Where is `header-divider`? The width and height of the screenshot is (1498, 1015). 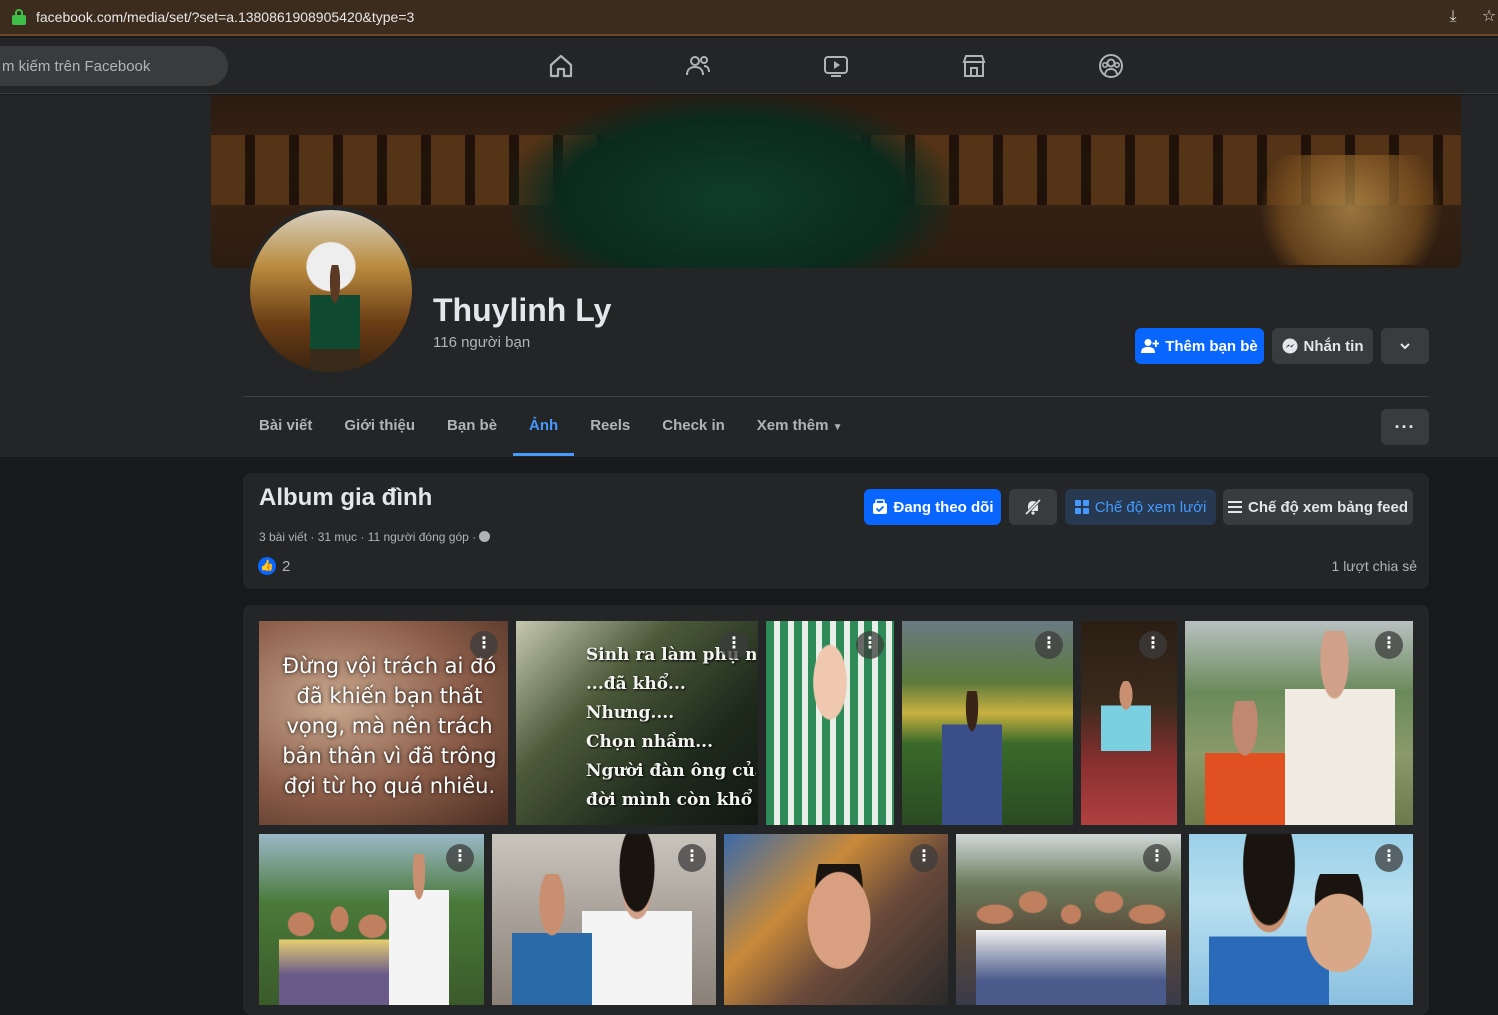
header-divider is located at coordinates (836, 396).